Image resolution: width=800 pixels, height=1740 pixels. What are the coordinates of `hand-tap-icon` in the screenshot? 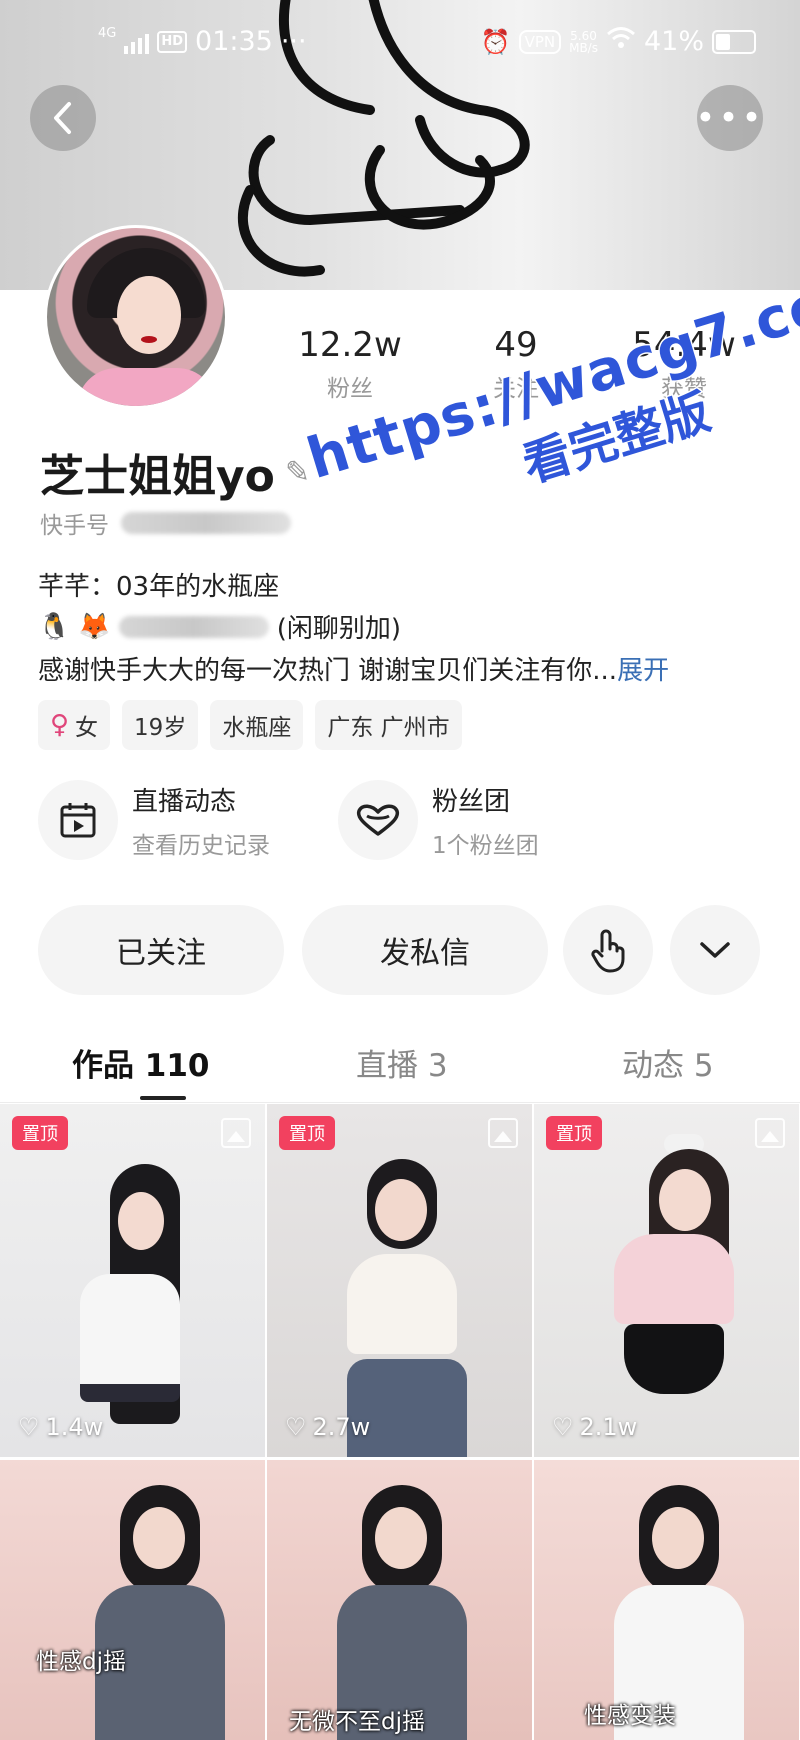 It's located at (608, 951).